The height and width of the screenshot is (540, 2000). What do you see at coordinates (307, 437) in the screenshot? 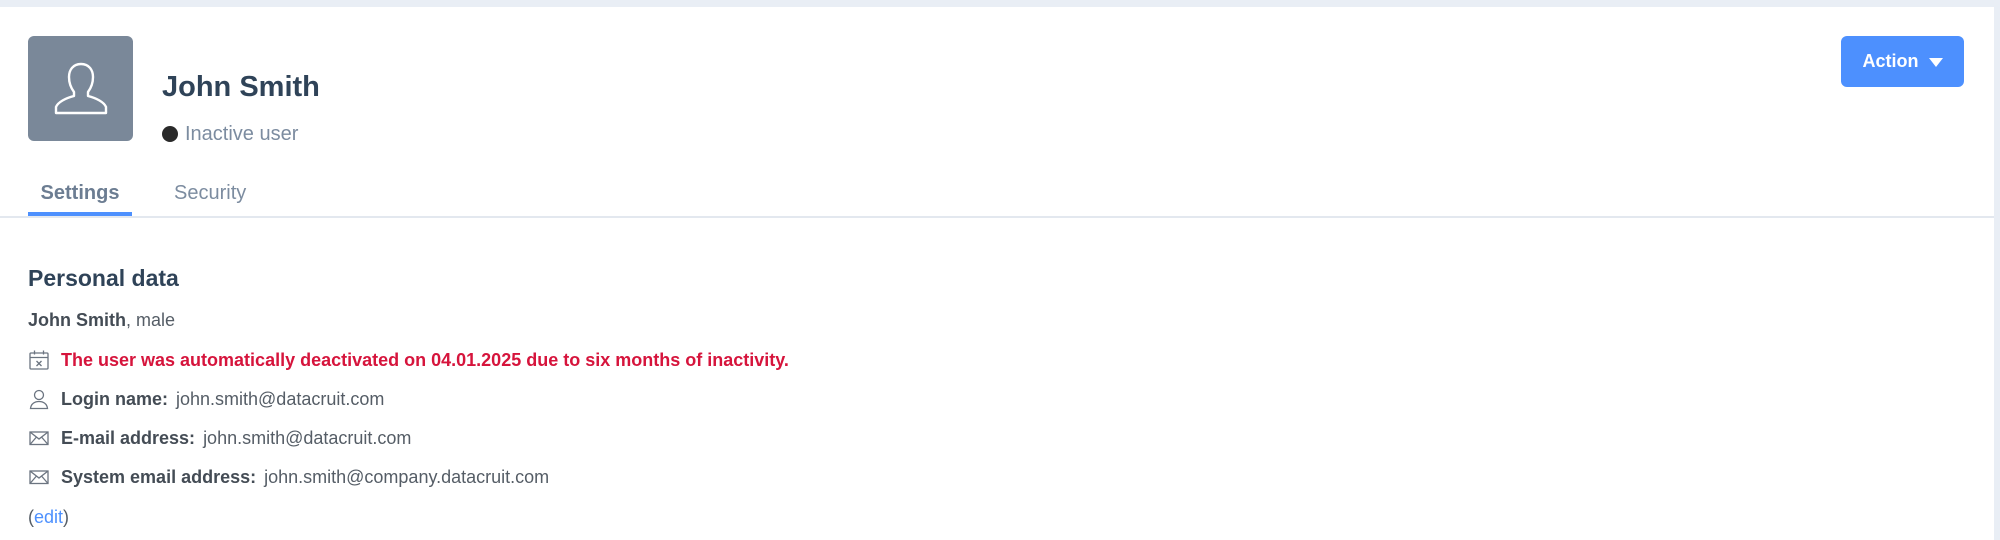
I see `email-value: john.smith@datacruit.com` at bounding box center [307, 437].